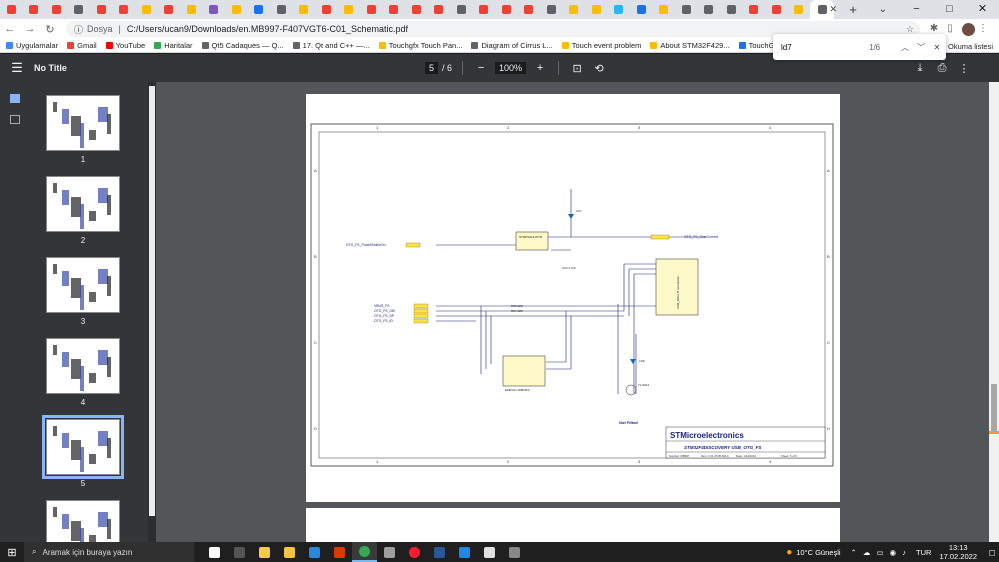  Describe the element at coordinates (965, 46) in the screenshot. I see `reading-list-button: ☰ Okuma listesi` at that location.